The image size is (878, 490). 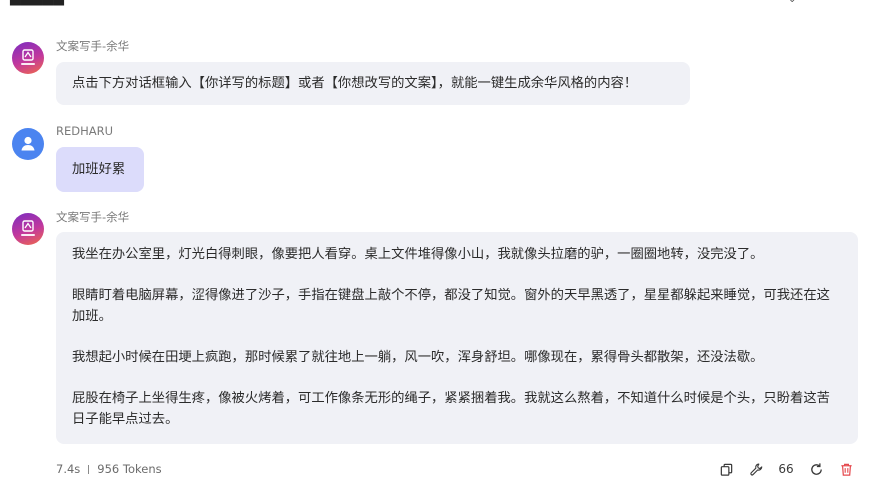 I want to click on token-count: 956 Tokens, so click(x=129, y=469).